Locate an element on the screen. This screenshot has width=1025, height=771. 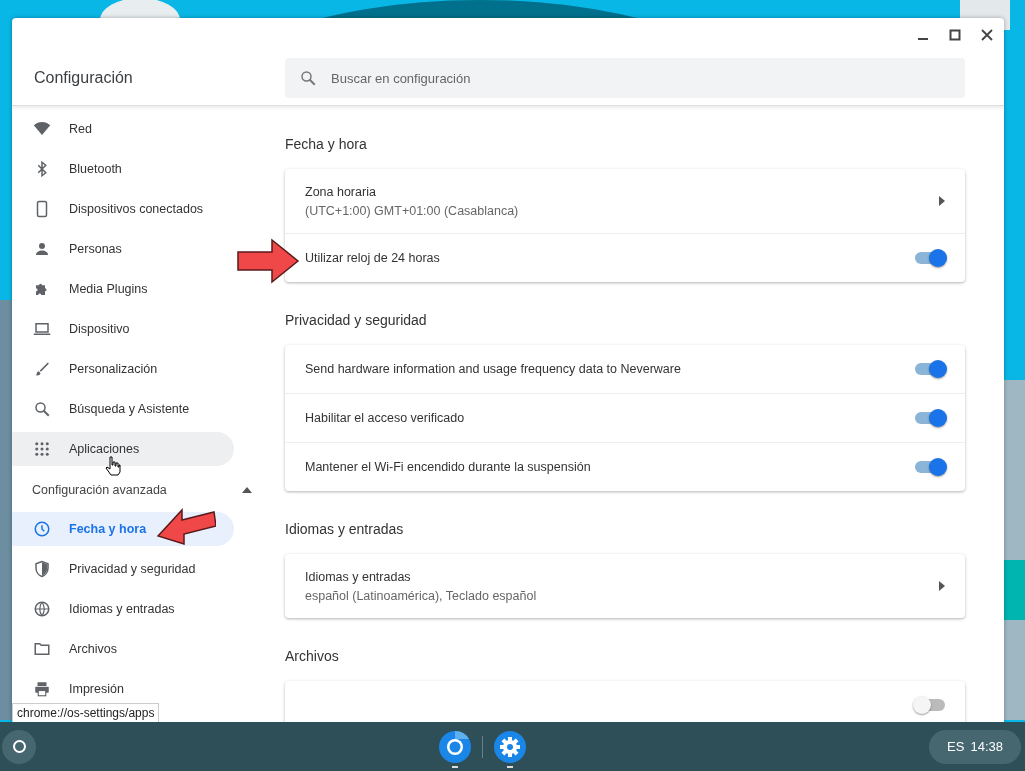
sidebar-item: Bluetooth is located at coordinates (123, 169).